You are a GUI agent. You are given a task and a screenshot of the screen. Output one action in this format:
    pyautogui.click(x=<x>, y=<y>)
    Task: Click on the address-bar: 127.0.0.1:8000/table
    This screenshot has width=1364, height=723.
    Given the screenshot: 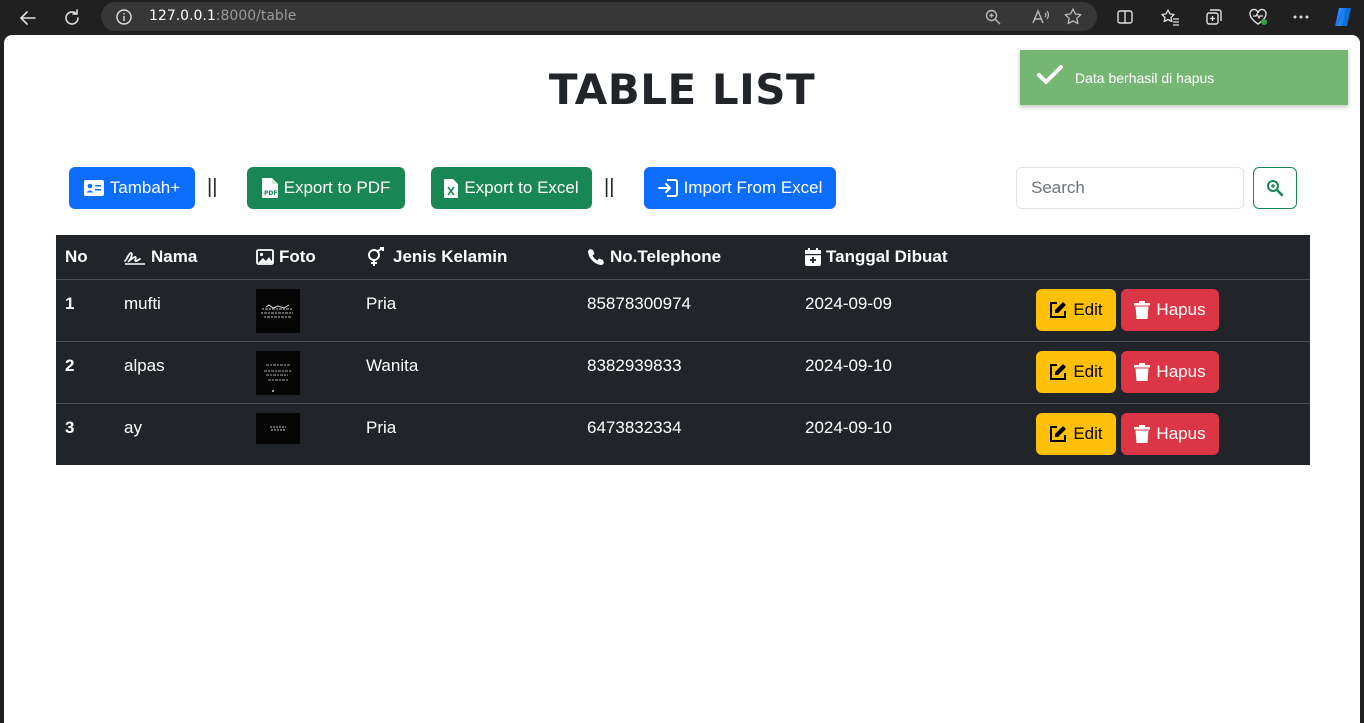 What is the action you would take?
    pyautogui.click(x=599, y=16)
    